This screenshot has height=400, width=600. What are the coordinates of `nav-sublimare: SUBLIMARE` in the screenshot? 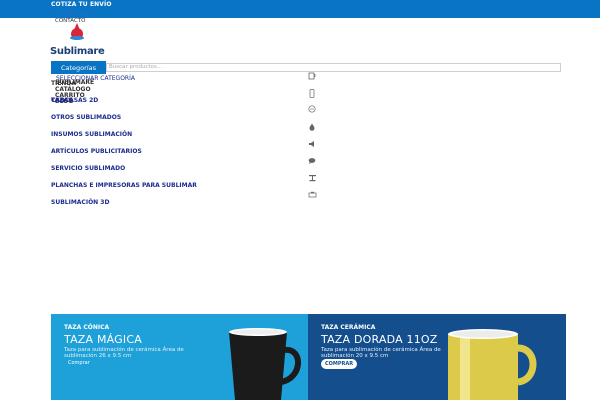 It's located at (74, 82).